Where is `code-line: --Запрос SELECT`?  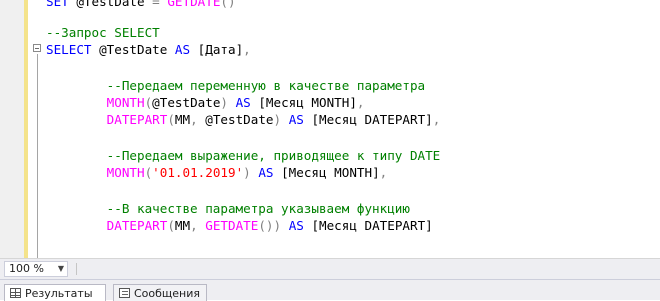 code-line: --Запрос SELECT is located at coordinates (103, 32).